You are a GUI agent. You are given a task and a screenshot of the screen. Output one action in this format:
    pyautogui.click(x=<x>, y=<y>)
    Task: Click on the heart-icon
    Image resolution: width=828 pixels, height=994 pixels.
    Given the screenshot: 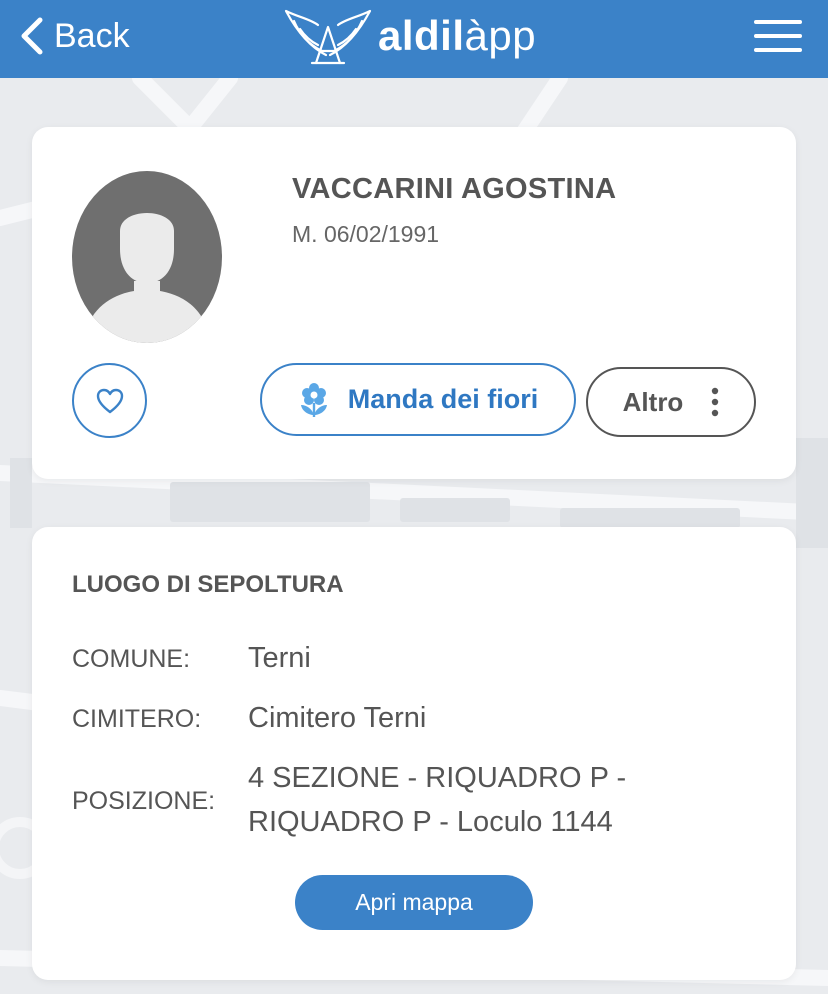 What is the action you would take?
    pyautogui.click(x=109, y=400)
    